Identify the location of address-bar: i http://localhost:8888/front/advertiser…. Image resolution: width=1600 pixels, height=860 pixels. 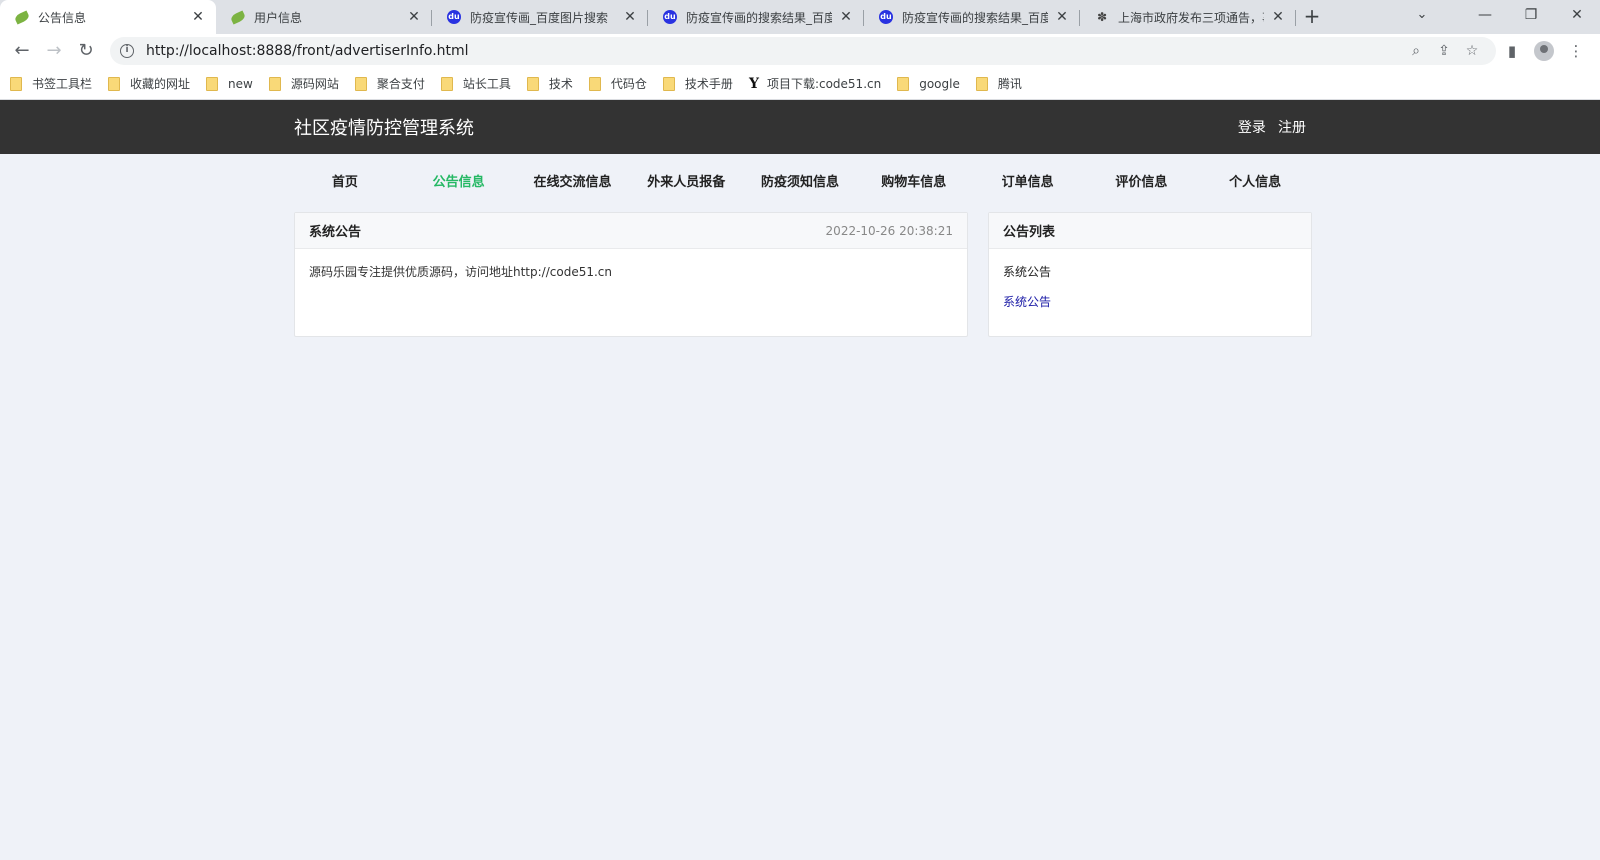
(803, 51).